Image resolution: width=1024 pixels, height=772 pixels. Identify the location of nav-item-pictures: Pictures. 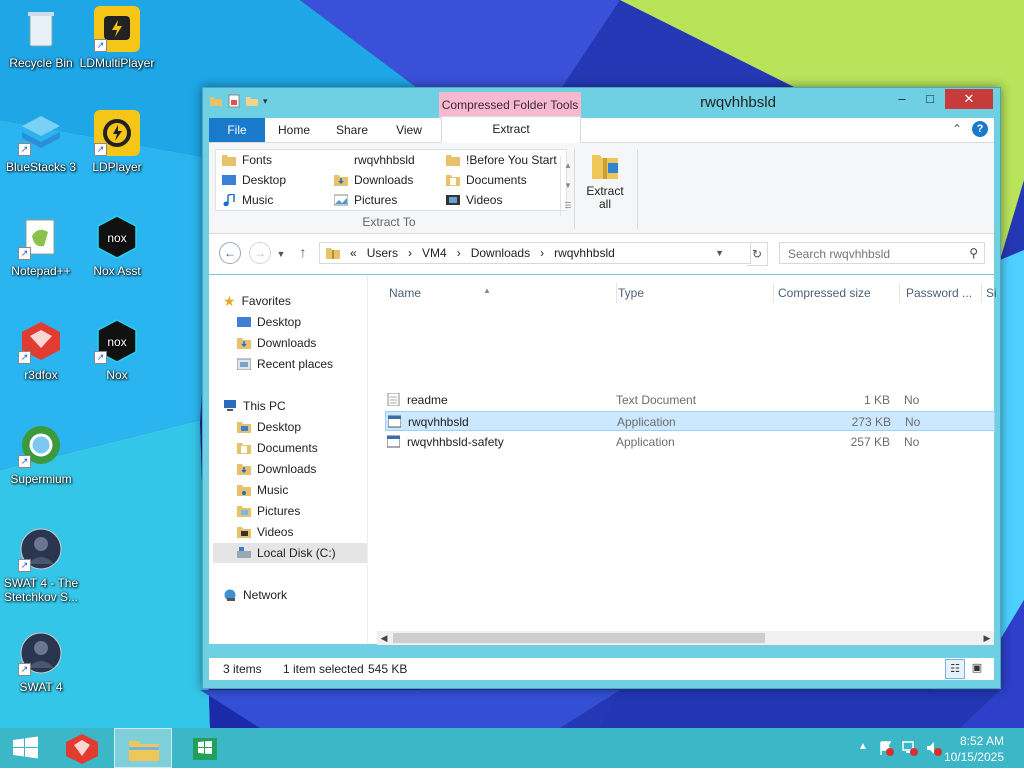
(268, 511).